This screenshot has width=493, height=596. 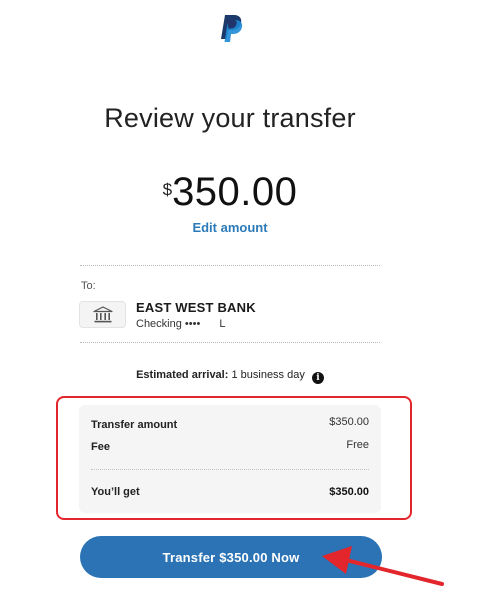 I want to click on arrival-label: Estimated arrival:, so click(x=182, y=375).